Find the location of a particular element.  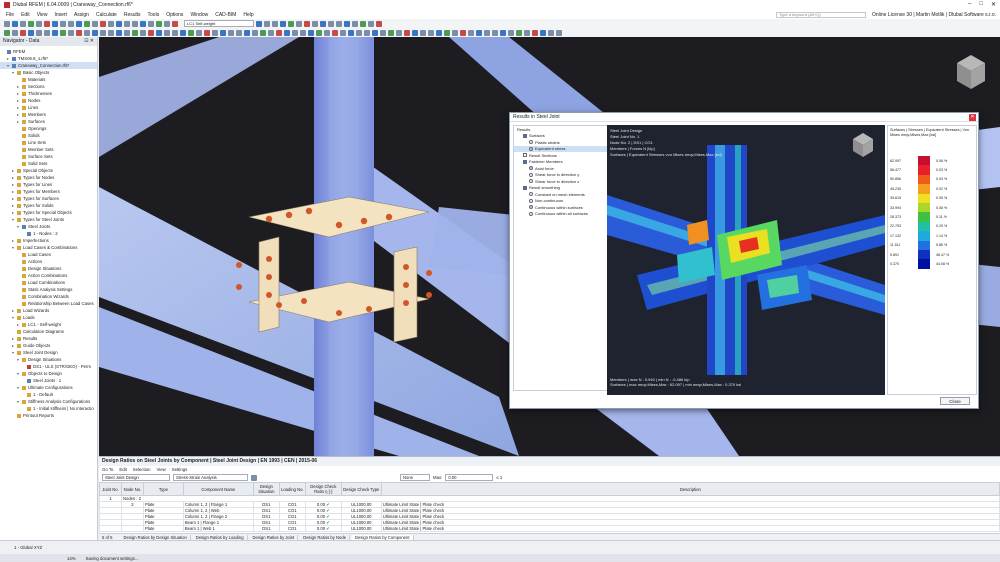

navigator-item: Member Sets is located at coordinates (48, 149).